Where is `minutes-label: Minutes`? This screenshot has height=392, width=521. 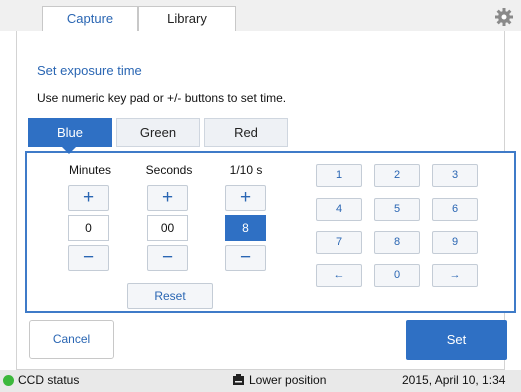 minutes-label: Minutes is located at coordinates (90, 170).